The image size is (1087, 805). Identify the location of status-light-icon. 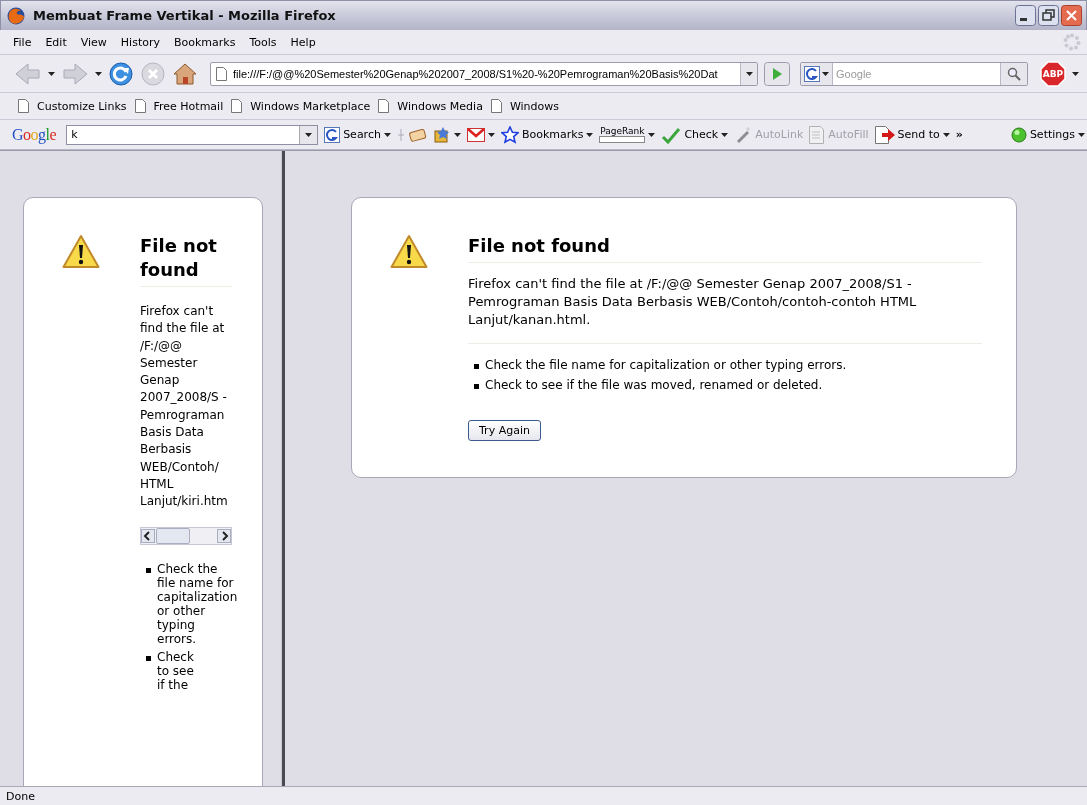
(1018, 134).